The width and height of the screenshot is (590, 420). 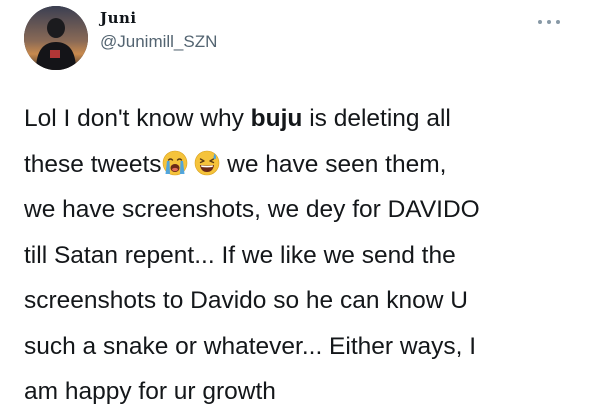 I want to click on text-segment: we have seen them,, so click(x=333, y=164).